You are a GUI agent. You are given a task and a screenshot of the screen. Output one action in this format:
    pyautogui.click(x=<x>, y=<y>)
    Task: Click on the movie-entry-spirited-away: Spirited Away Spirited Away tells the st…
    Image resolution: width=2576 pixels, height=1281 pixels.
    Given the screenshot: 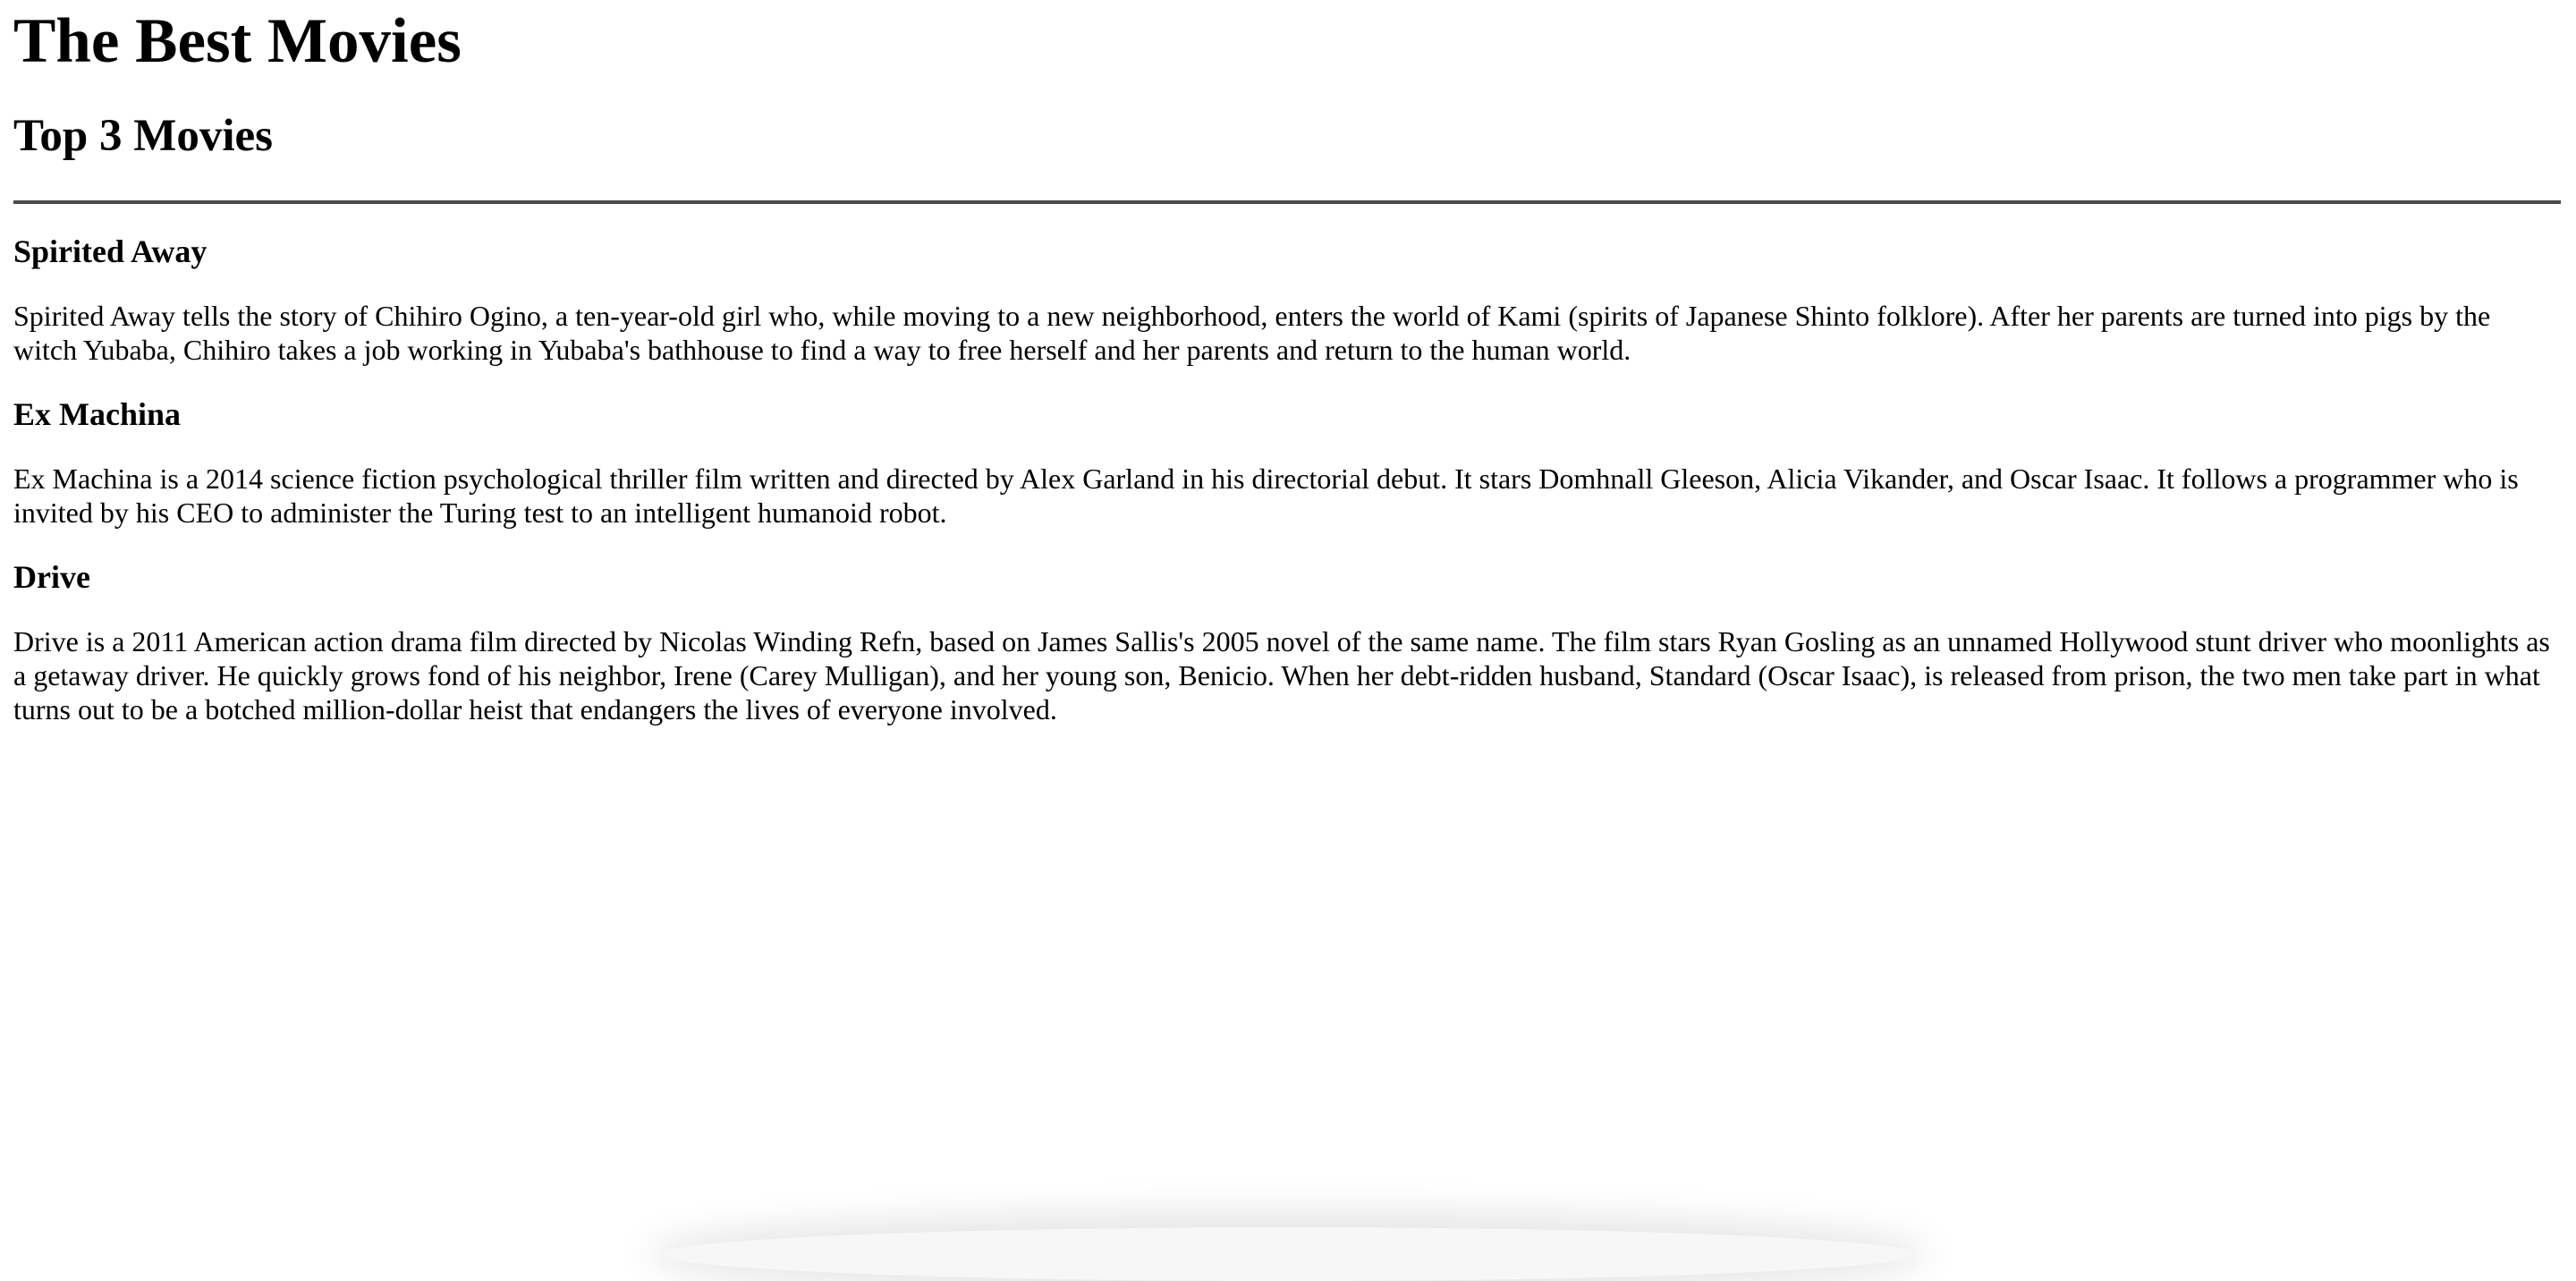 What is the action you would take?
    pyautogui.click(x=1287, y=300)
    